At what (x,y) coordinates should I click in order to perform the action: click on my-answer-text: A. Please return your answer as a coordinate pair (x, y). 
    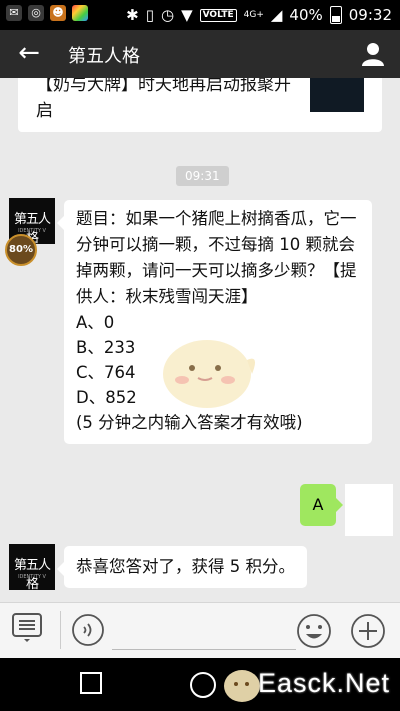
    Looking at the image, I should click on (318, 504).